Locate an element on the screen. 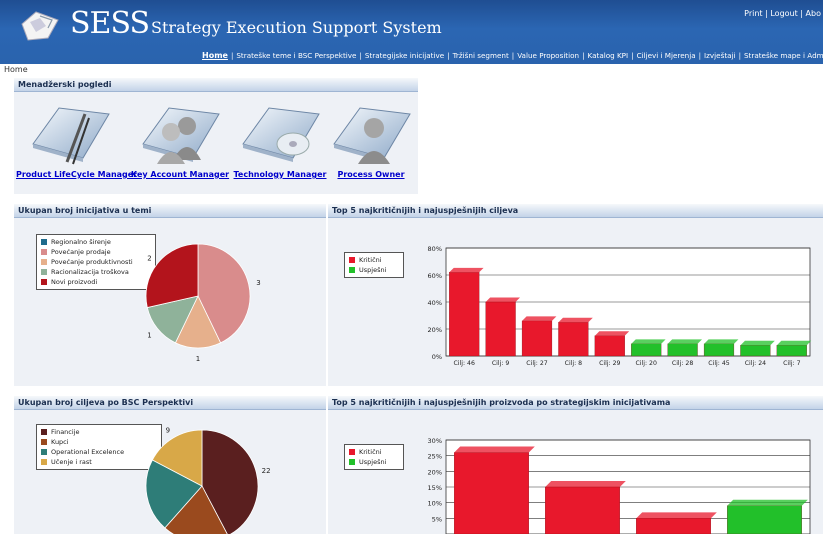 The width and height of the screenshot is (823, 534). view-link-label: Process Owner is located at coordinates (371, 174).